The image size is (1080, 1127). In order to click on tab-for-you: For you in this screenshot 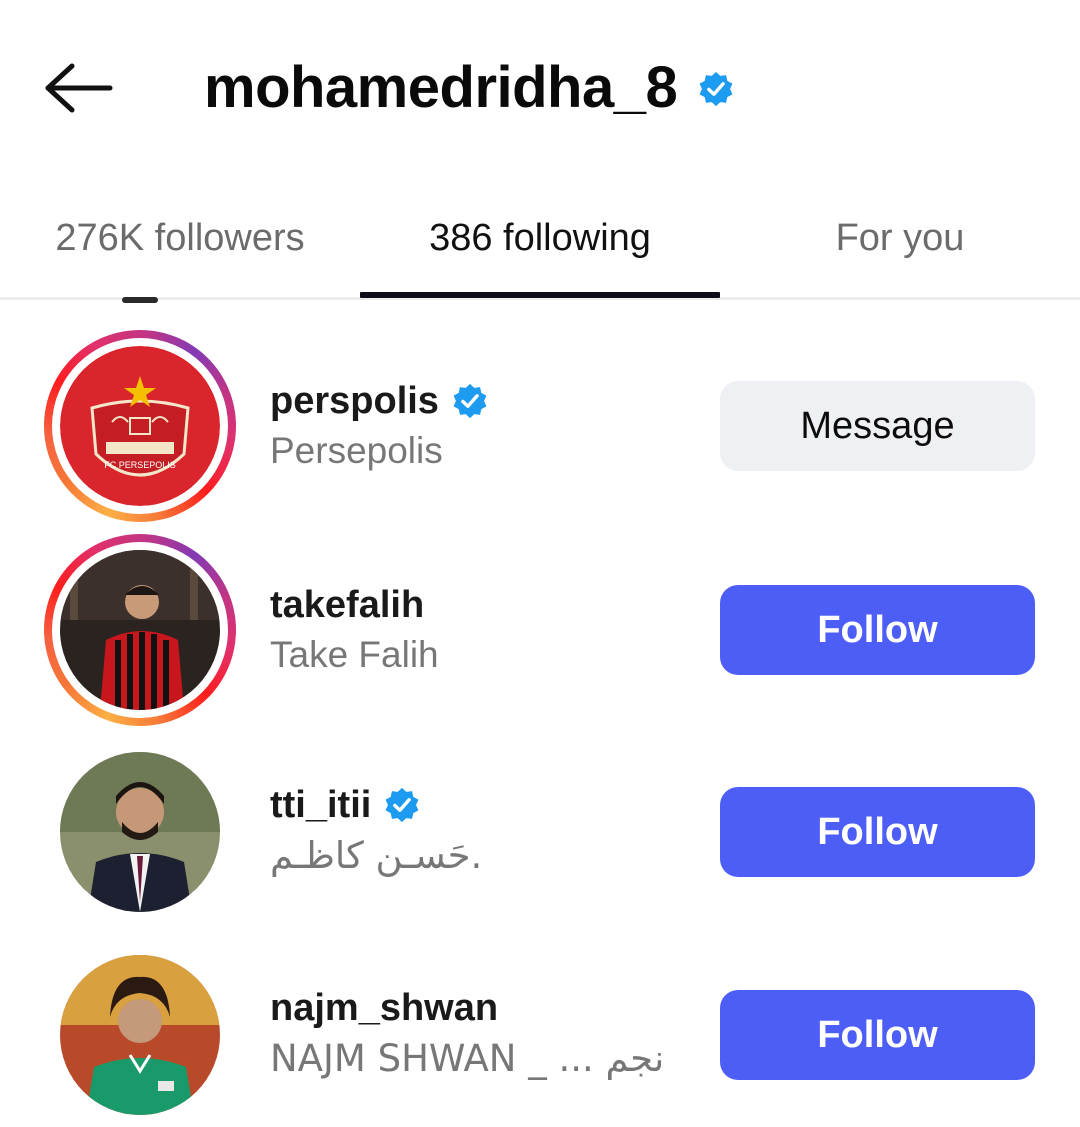, I will do `click(900, 238)`.